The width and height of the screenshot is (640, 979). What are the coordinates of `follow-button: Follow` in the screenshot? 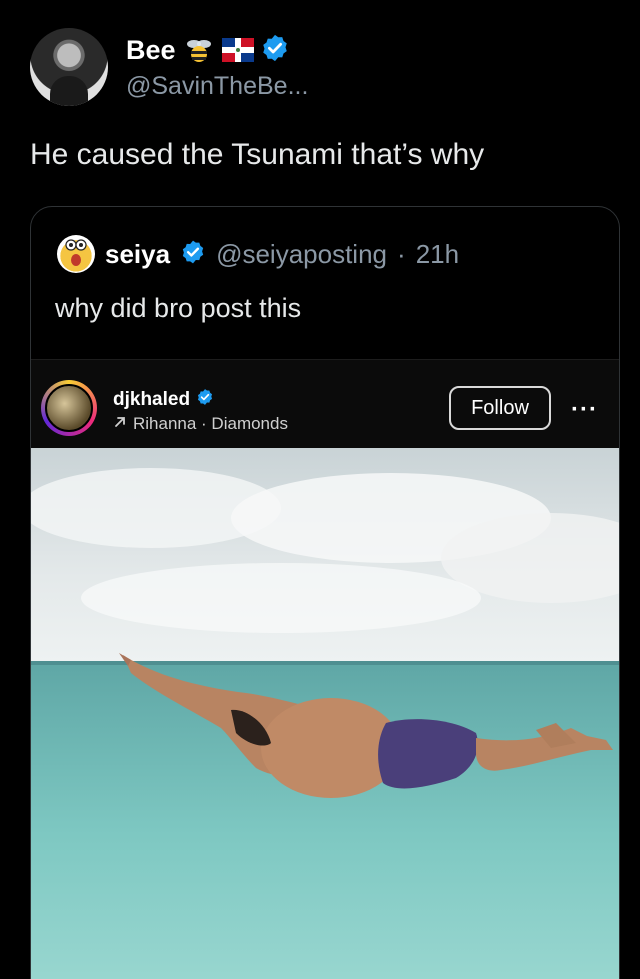 It's located at (500, 408).